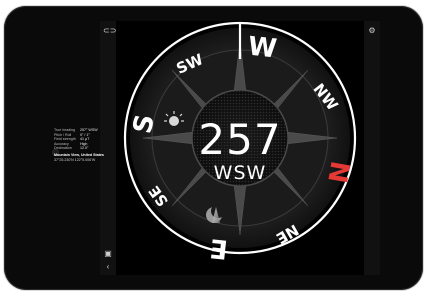 This screenshot has height=296, width=427. What do you see at coordinates (262, 48) in the screenshot?
I see `label-west: W` at bounding box center [262, 48].